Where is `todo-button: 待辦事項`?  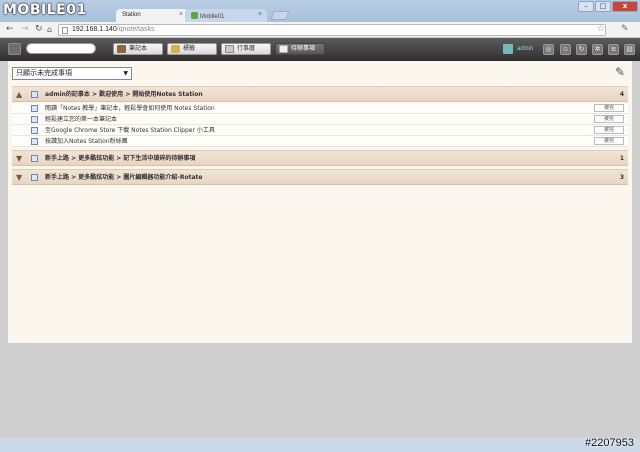
todo-button: 待辦事項 is located at coordinates (300, 49).